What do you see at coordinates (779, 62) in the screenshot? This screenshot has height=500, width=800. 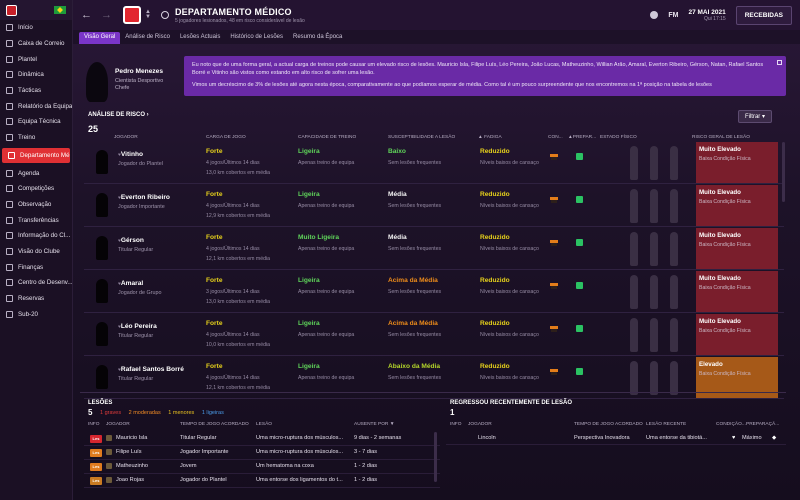 I see `collapse-icon` at bounding box center [779, 62].